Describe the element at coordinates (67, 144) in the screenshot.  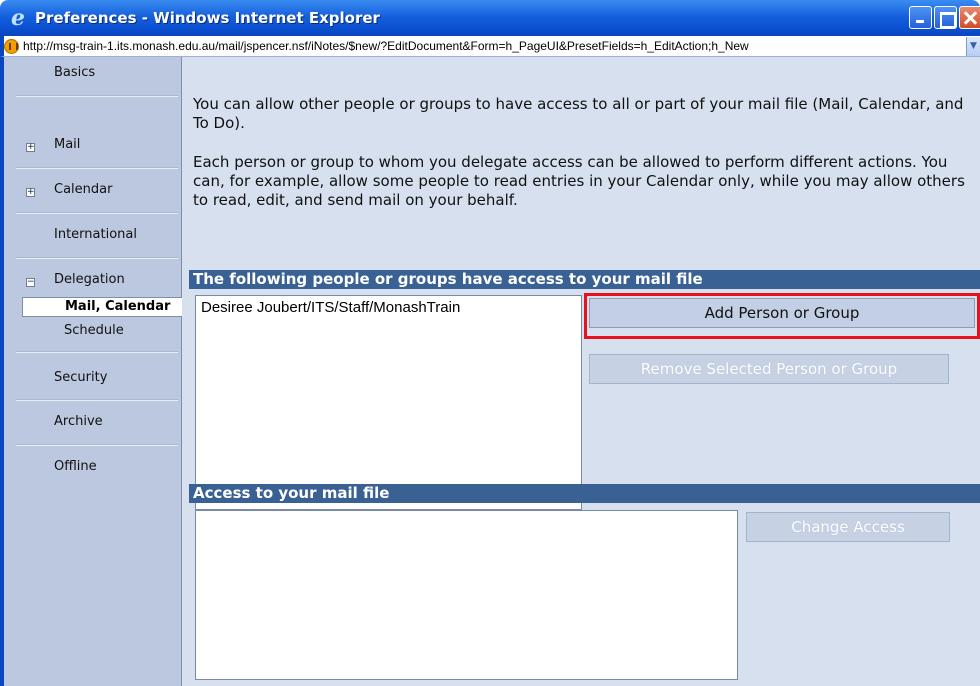
I see `sidebar-item-label: Mail` at that location.